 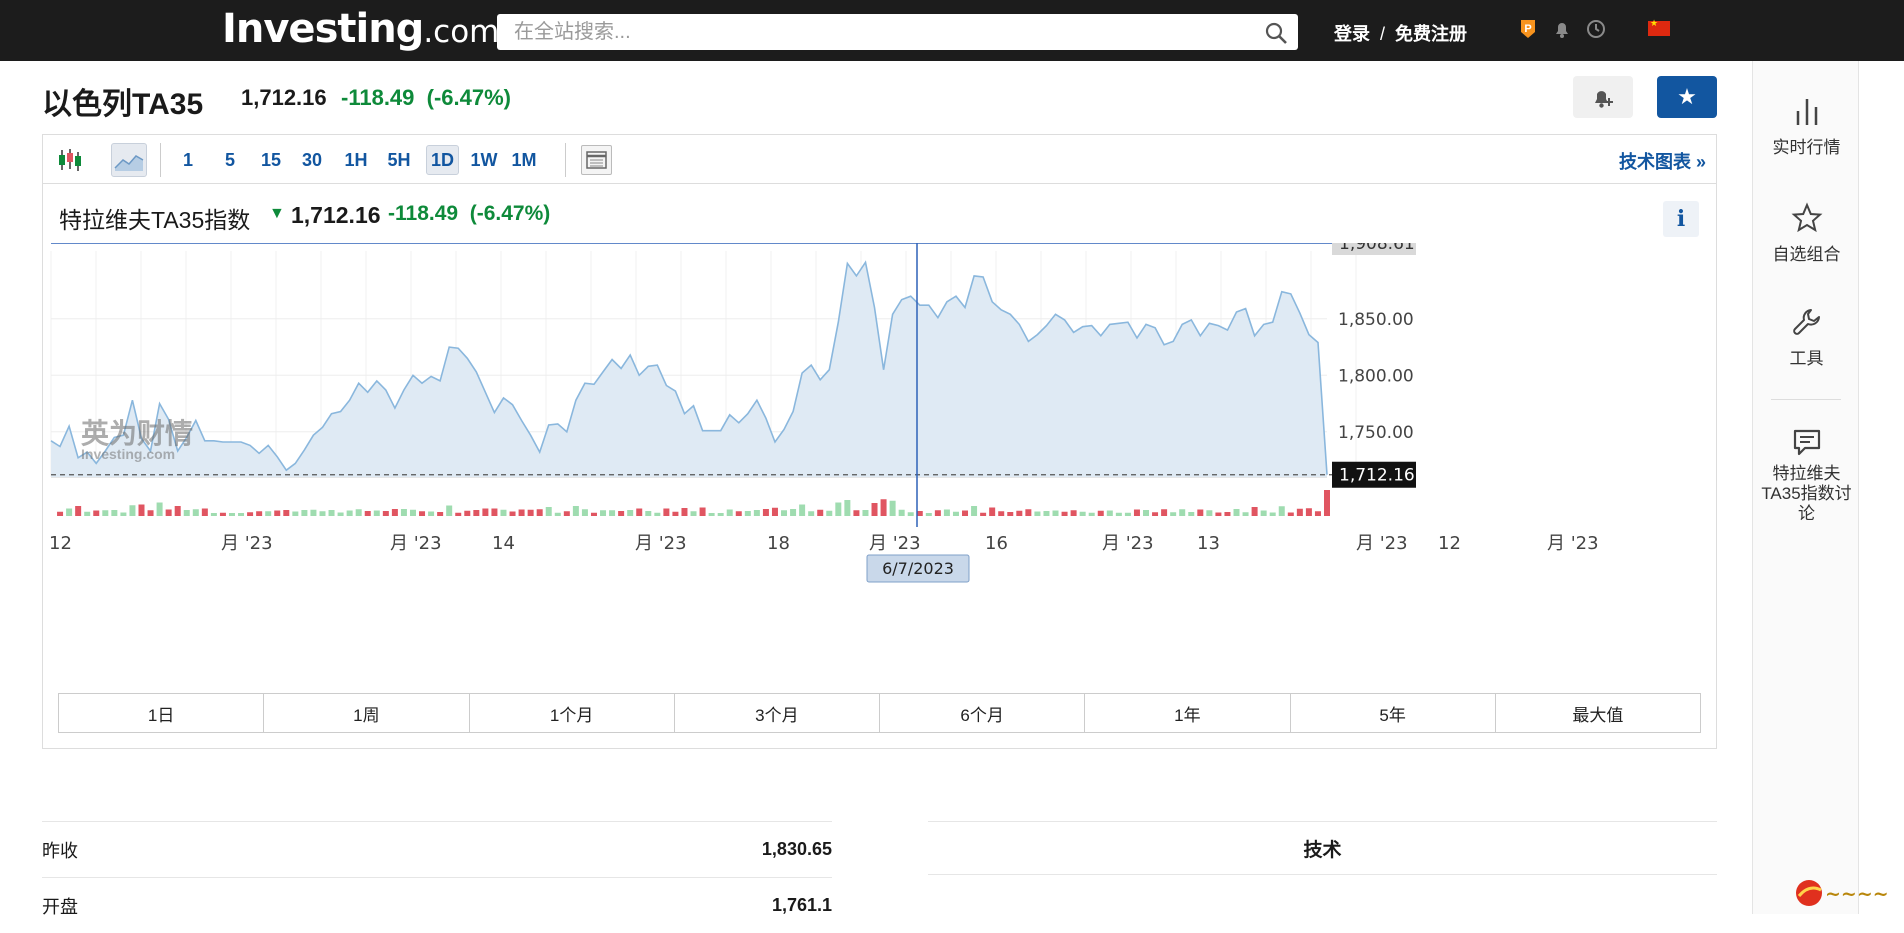 I want to click on rail-item-quotes: 实时行情, so click(x=1806, y=127).